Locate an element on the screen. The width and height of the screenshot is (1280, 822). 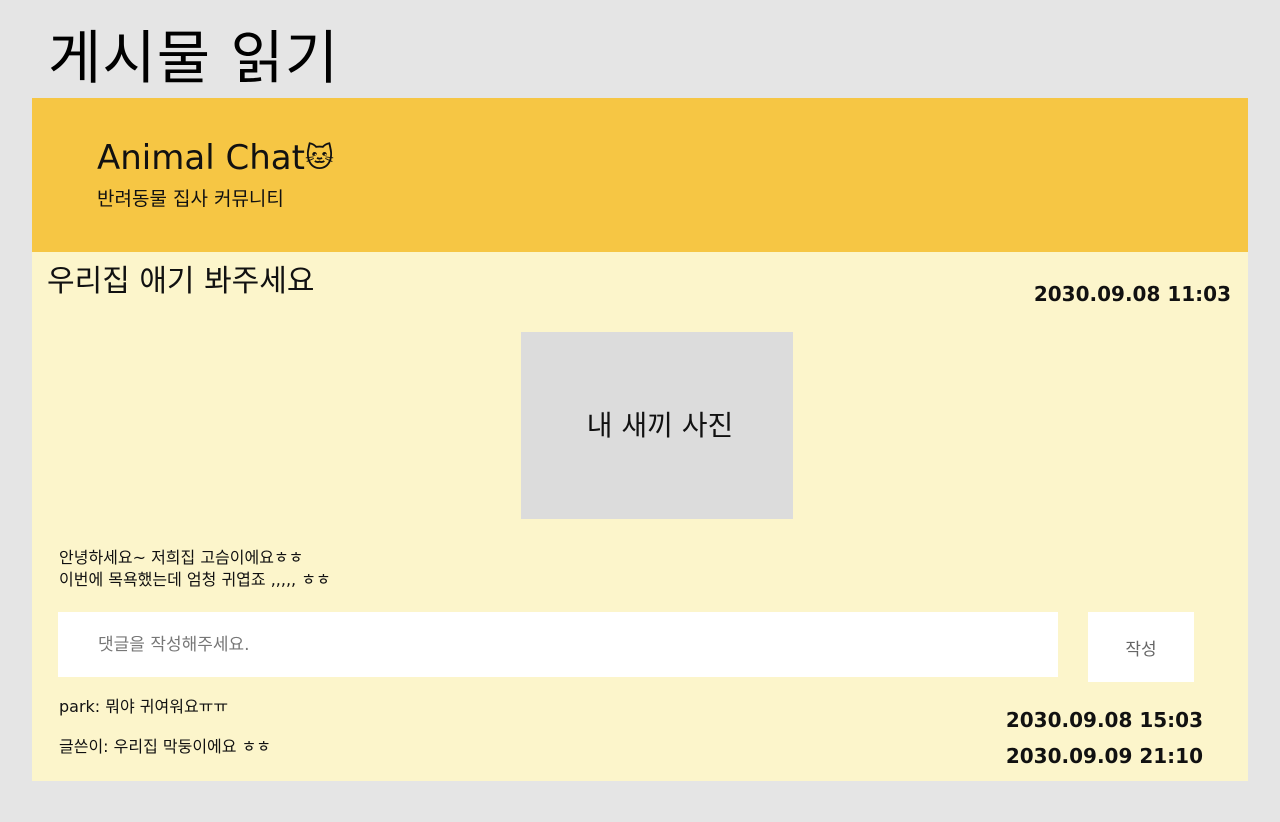
comment-submit-button: 작성 is located at coordinates (1141, 647).